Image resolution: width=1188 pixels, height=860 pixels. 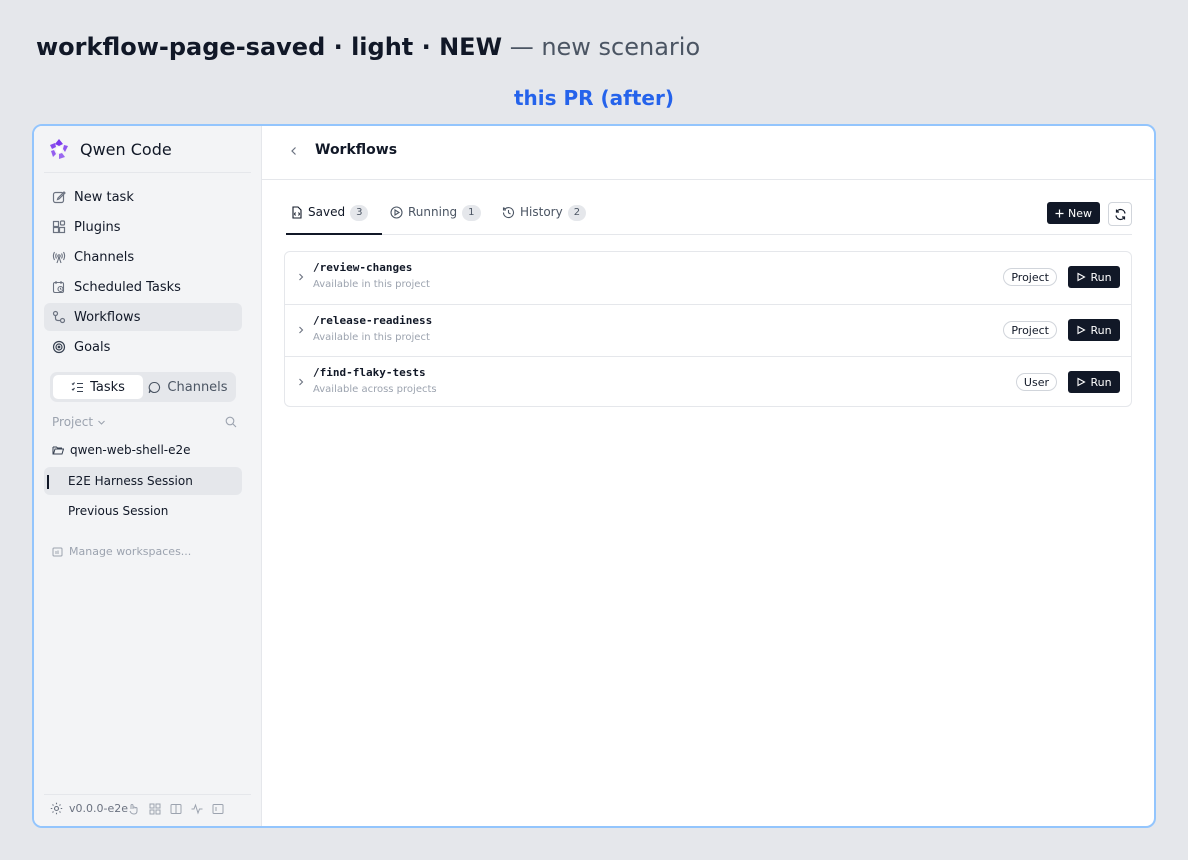 I want to click on target-icon, so click(x=59, y=347).